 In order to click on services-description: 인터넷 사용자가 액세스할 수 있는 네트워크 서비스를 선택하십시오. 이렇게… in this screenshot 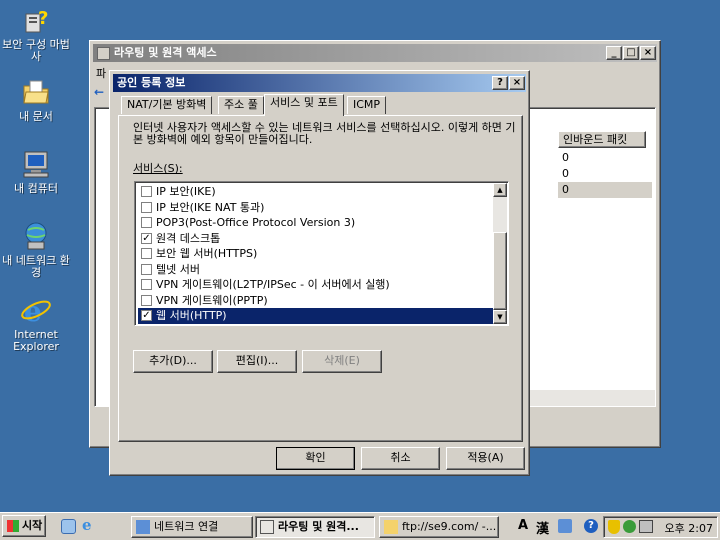, I will do `click(324, 133)`.